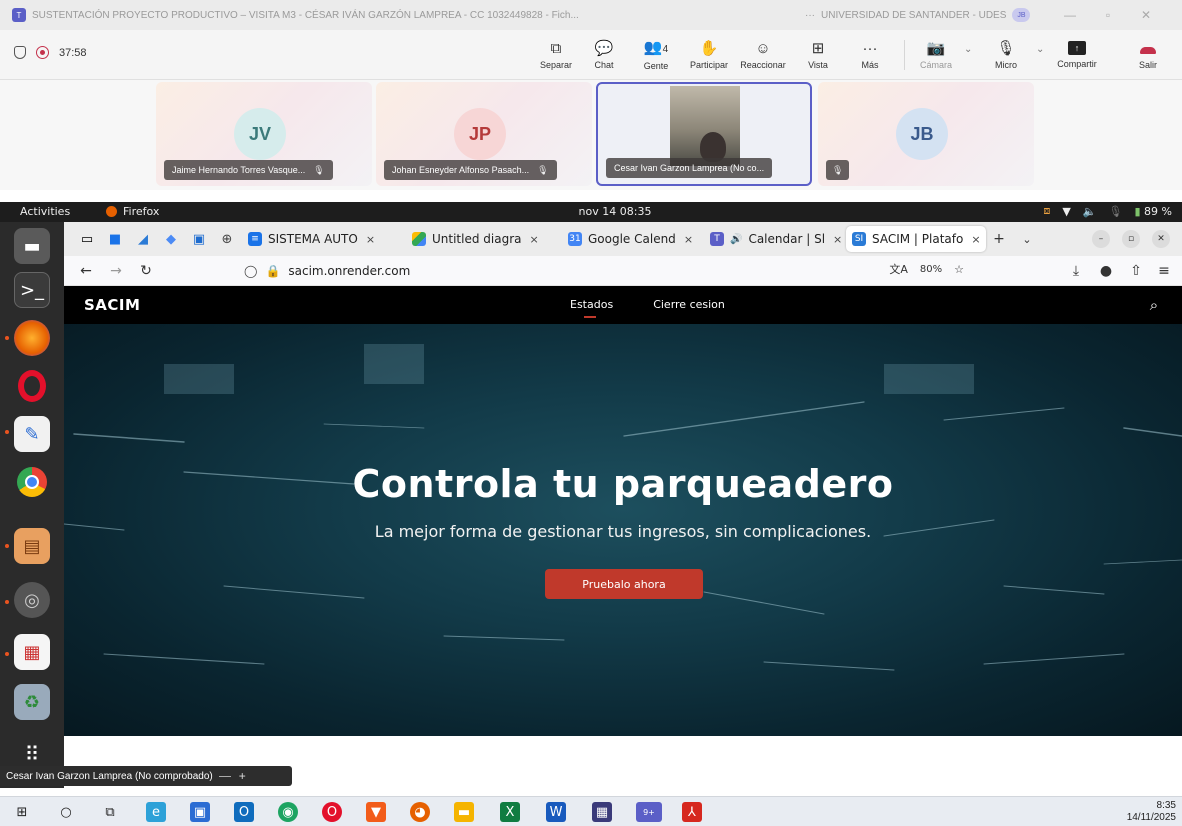 The width and height of the screenshot is (1182, 826). I want to click on more-button: ··· Más, so click(870, 55).